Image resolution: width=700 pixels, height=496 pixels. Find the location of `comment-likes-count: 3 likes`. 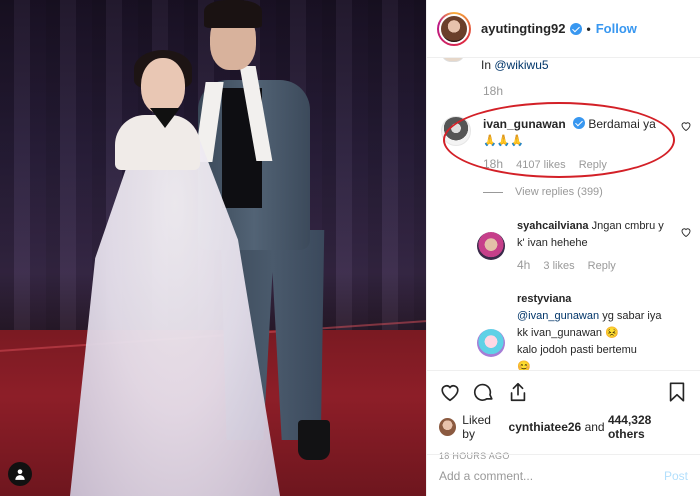

comment-likes-count: 3 likes is located at coordinates (558, 266).